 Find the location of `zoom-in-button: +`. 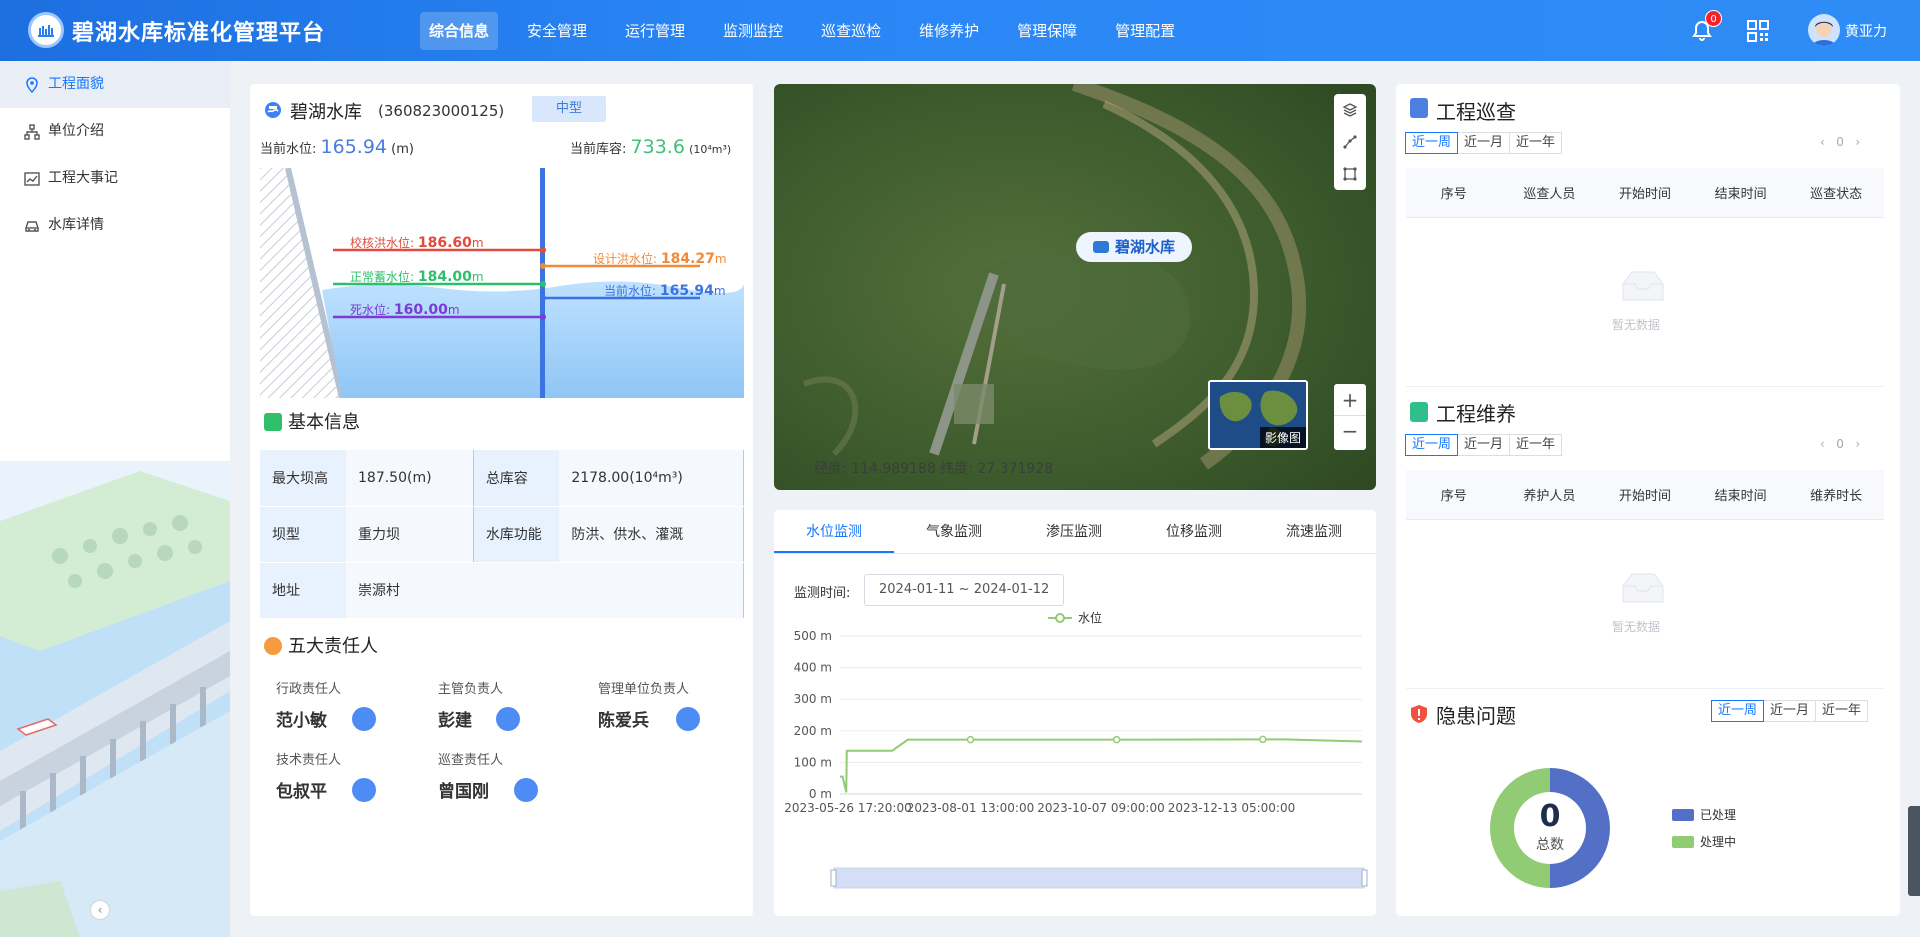

zoom-in-button: + is located at coordinates (1350, 400).